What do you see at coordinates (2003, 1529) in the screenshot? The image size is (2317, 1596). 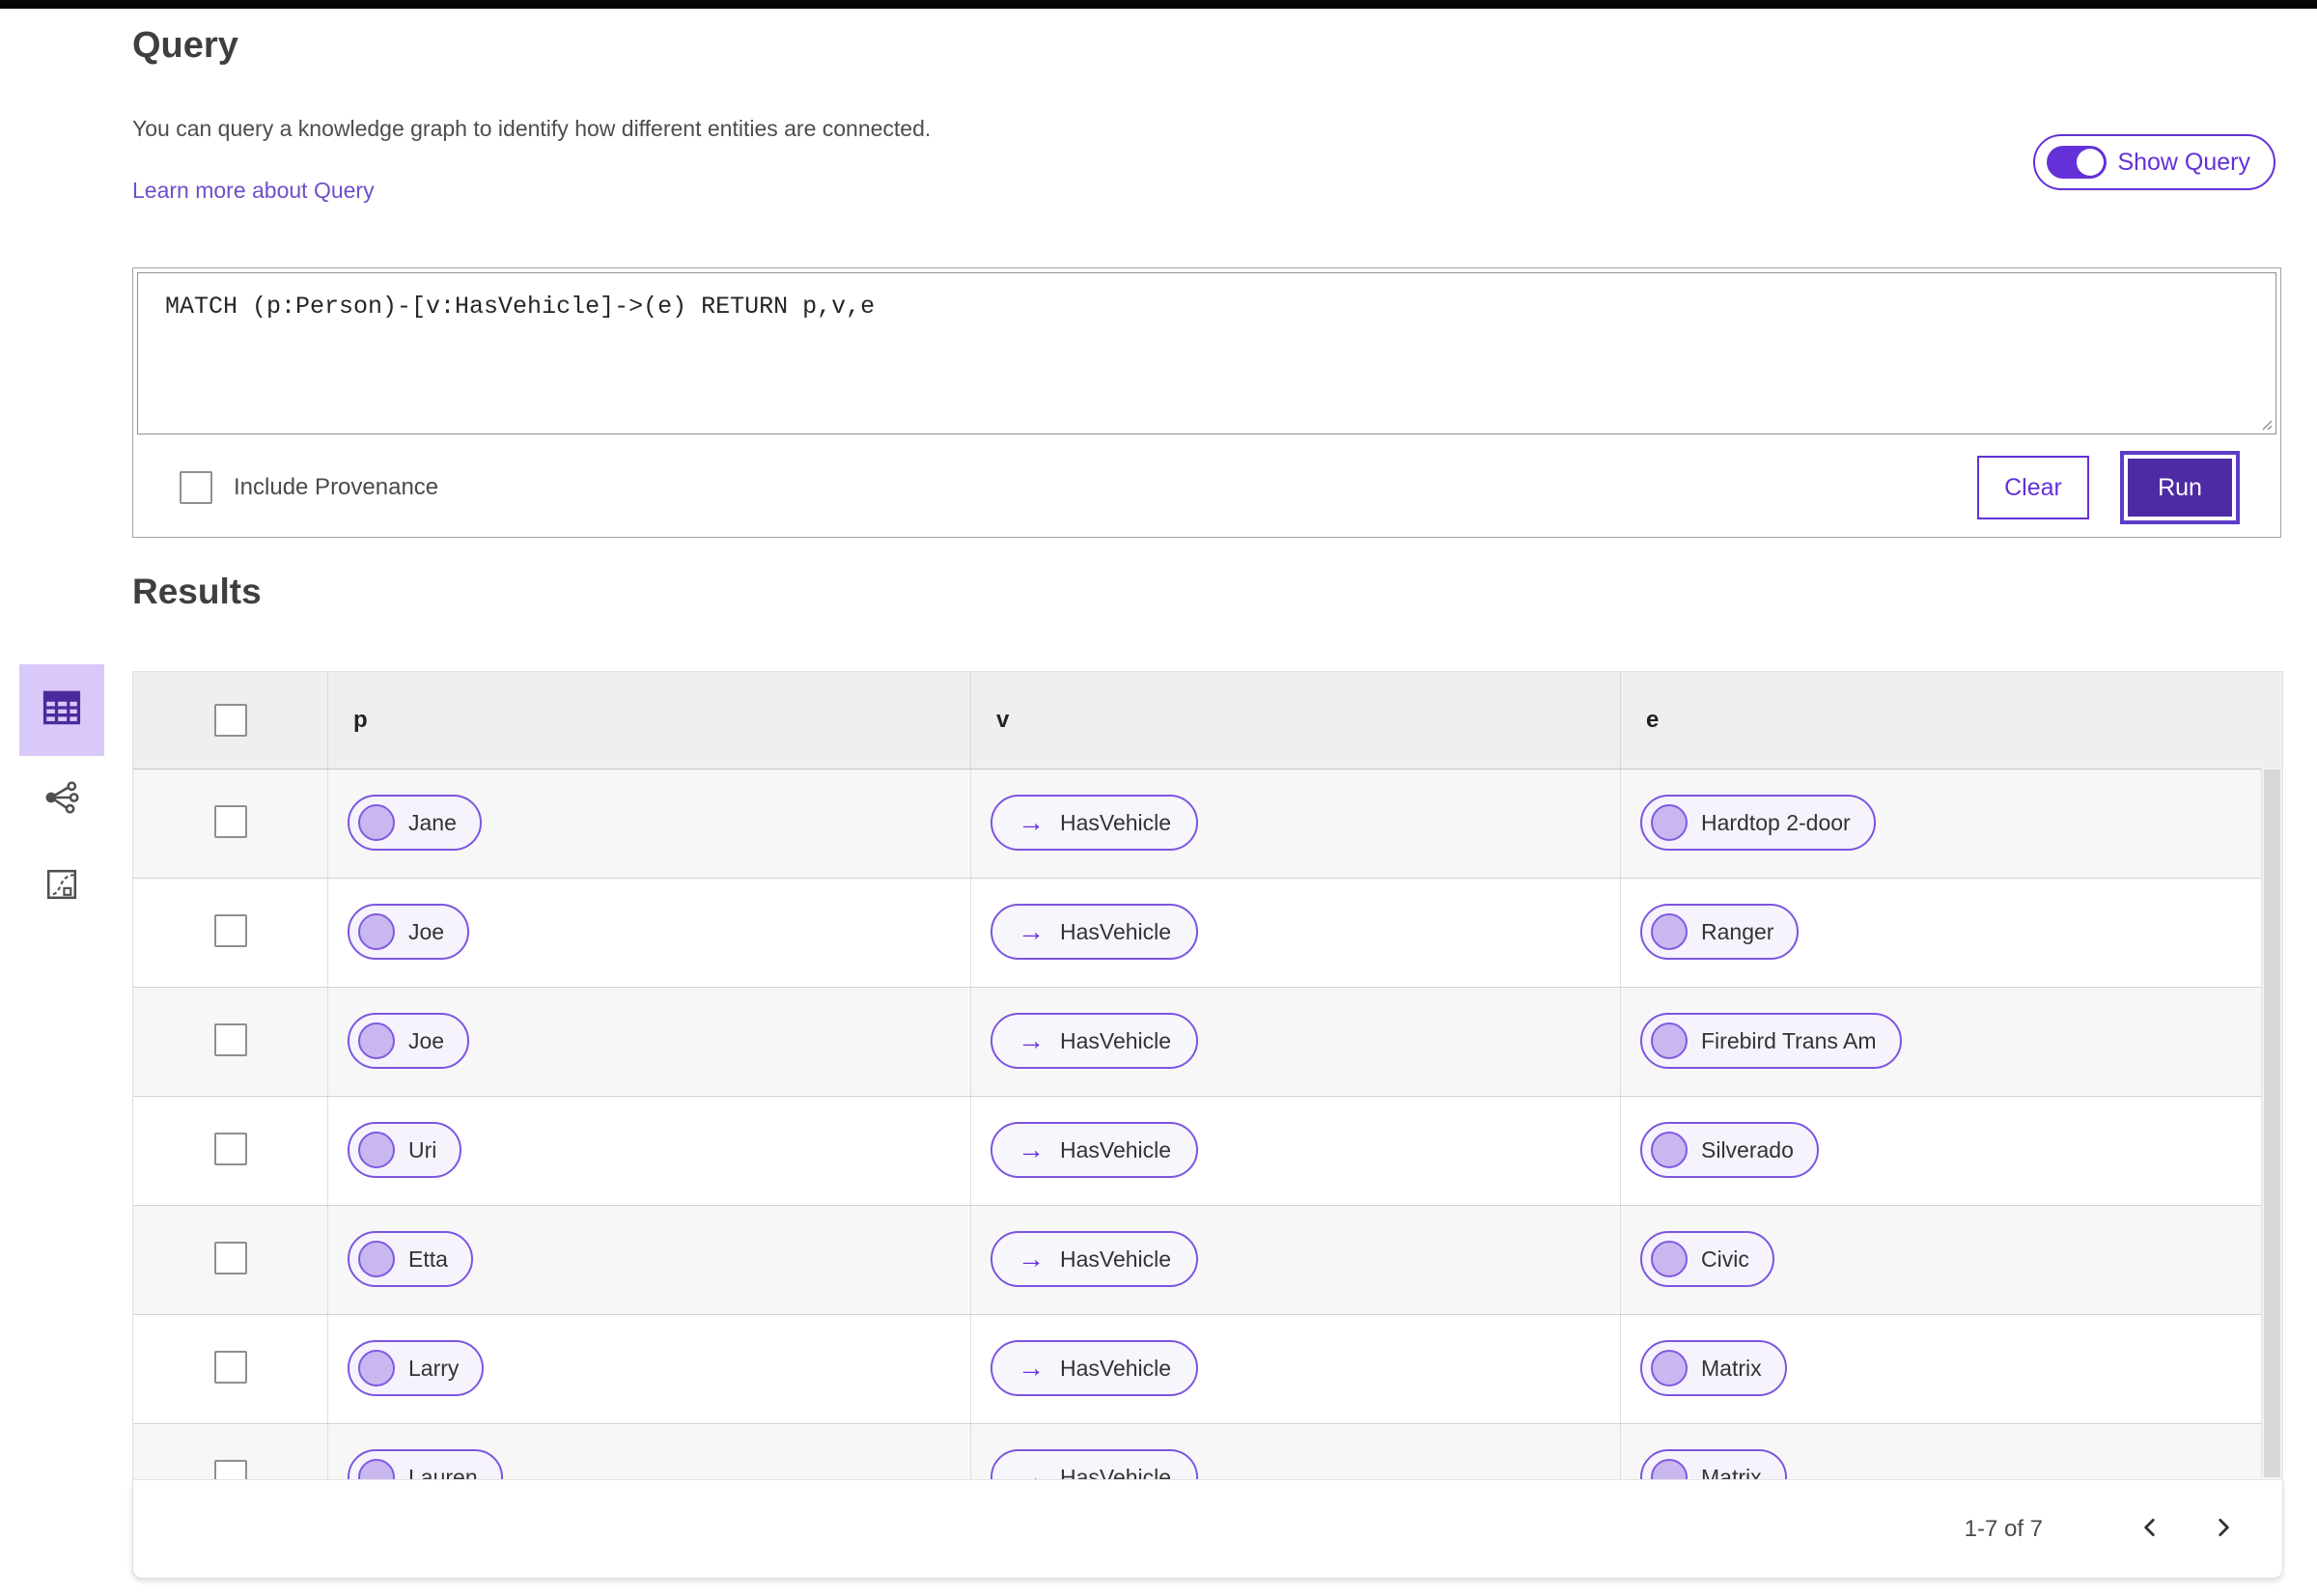 I see `pagination-range-label: 1-7 of 7` at bounding box center [2003, 1529].